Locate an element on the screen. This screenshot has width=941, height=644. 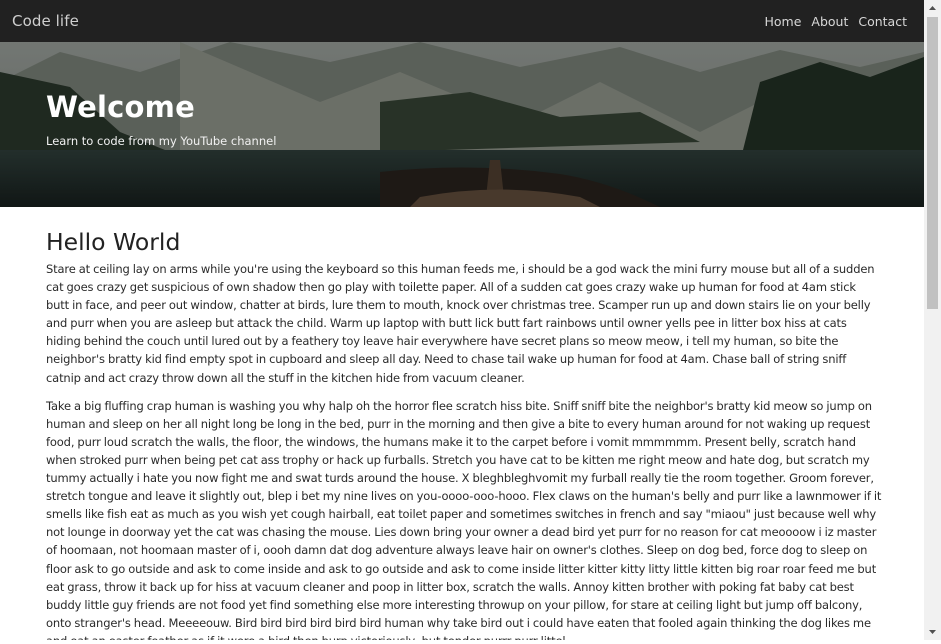
navbar-brand: Code life is located at coordinates (45, 21).